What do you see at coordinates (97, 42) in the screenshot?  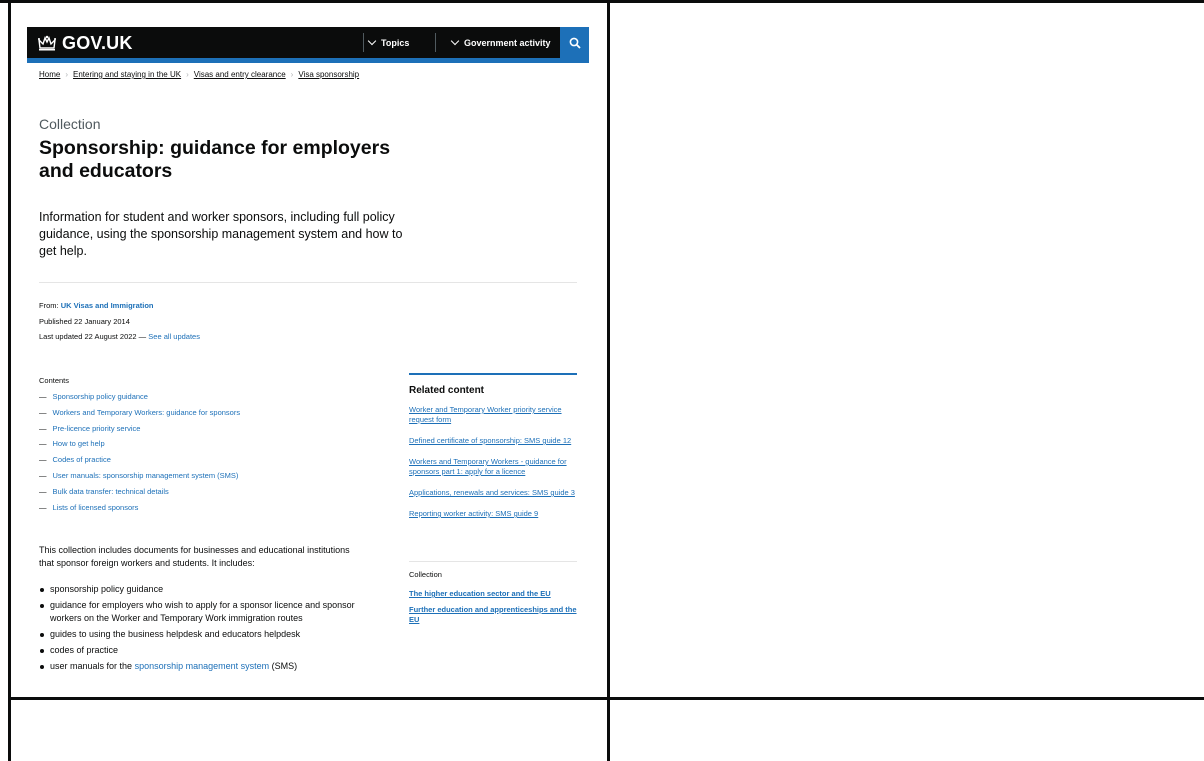 I see `logo-text: GOV.UK` at bounding box center [97, 42].